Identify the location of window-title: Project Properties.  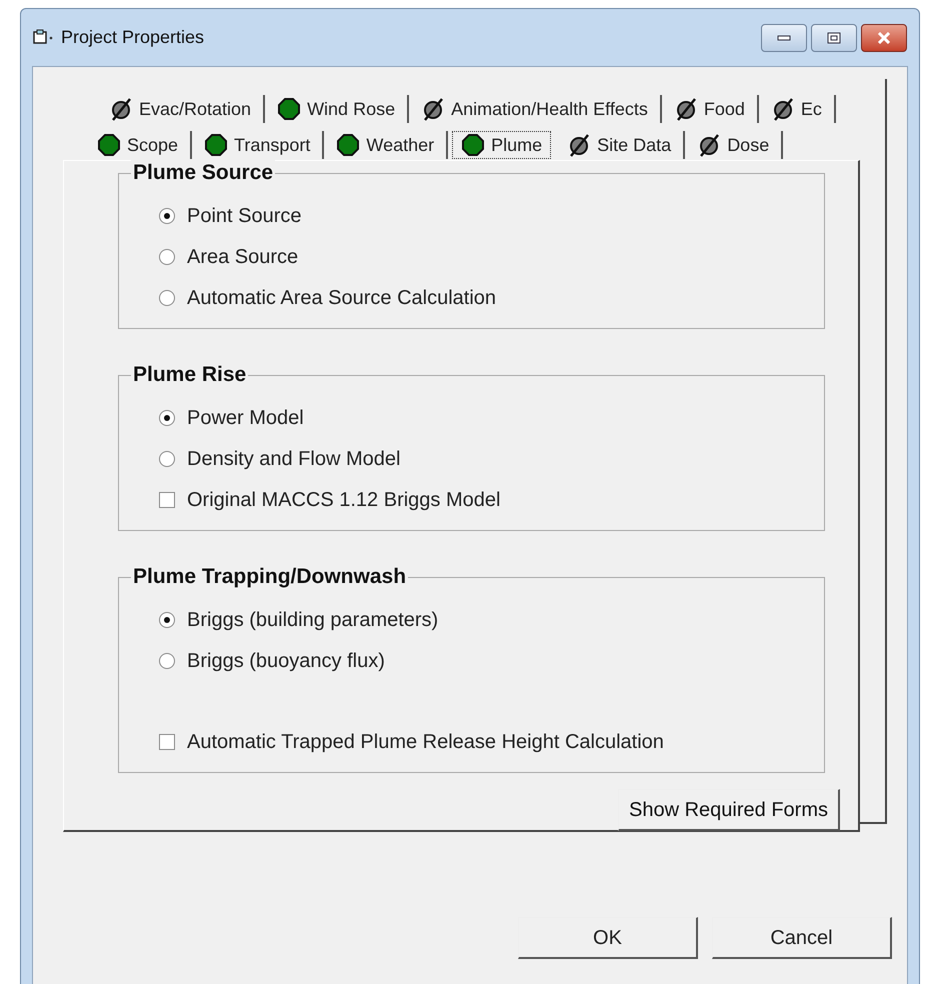
(132, 37).